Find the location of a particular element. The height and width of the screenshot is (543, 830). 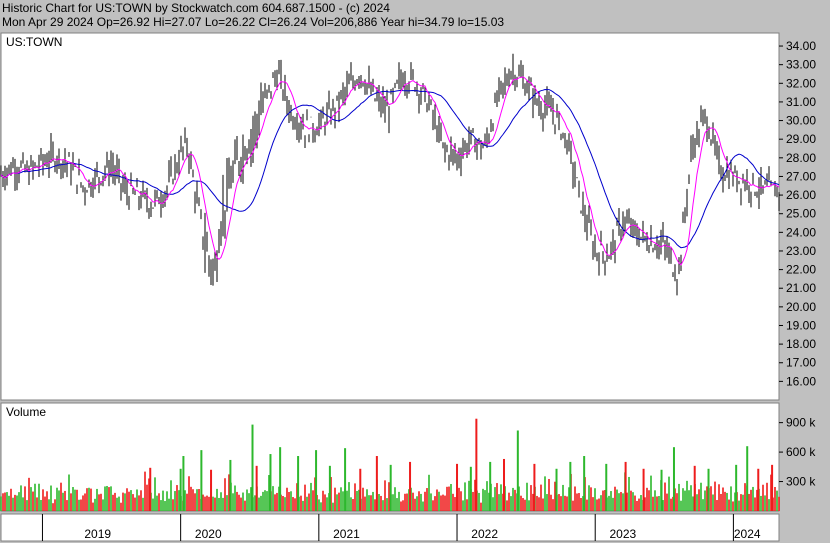

year-label: 2024 is located at coordinates (747, 534).